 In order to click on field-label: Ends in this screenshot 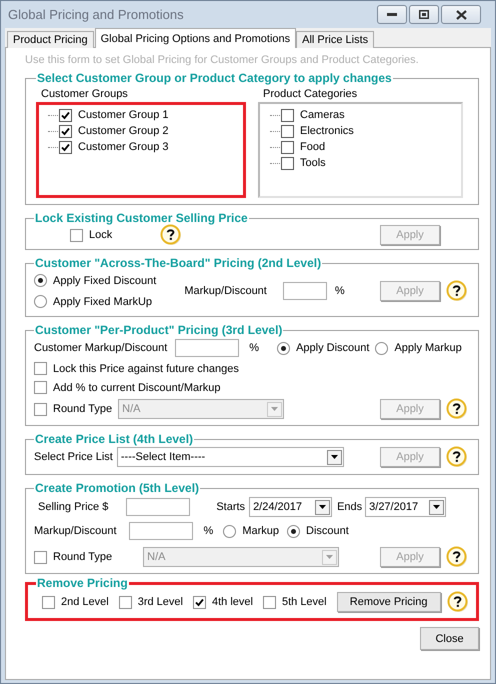, I will do `click(349, 507)`.